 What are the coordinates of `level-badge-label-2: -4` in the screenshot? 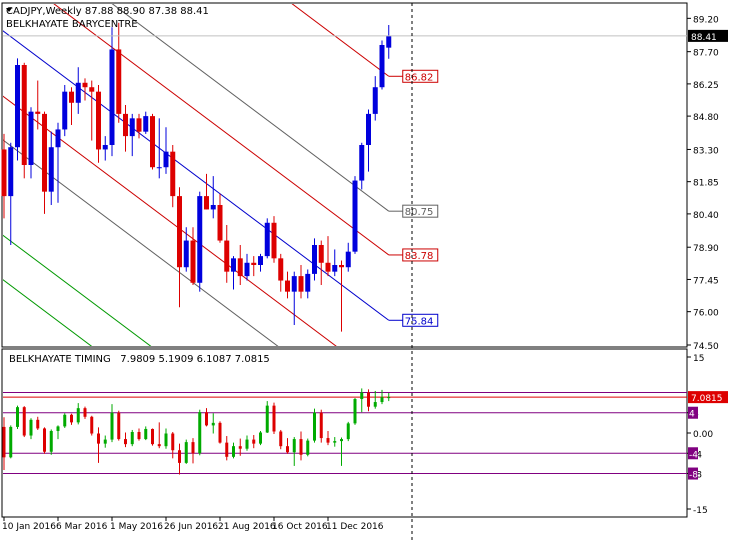 It's located at (693, 455).